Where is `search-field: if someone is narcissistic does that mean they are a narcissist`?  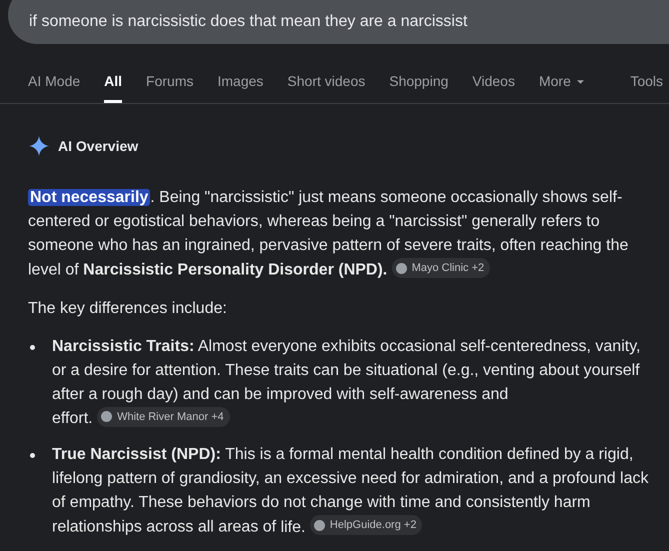
search-field: if someone is narcissistic does that mean they are a narcissist is located at coordinates (338, 22).